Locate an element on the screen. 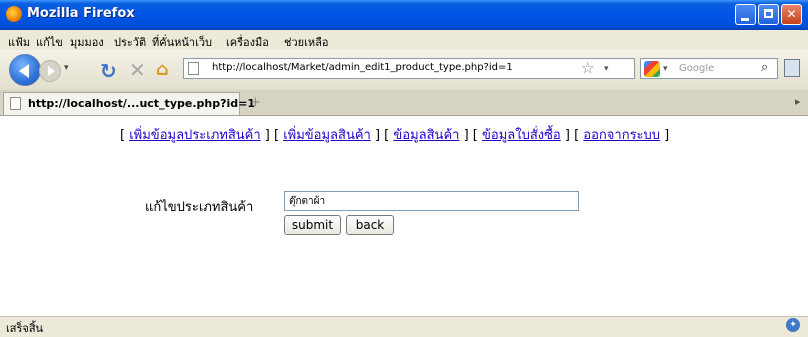 The height and width of the screenshot is (337, 808). minimize-icon is located at coordinates (745, 19).